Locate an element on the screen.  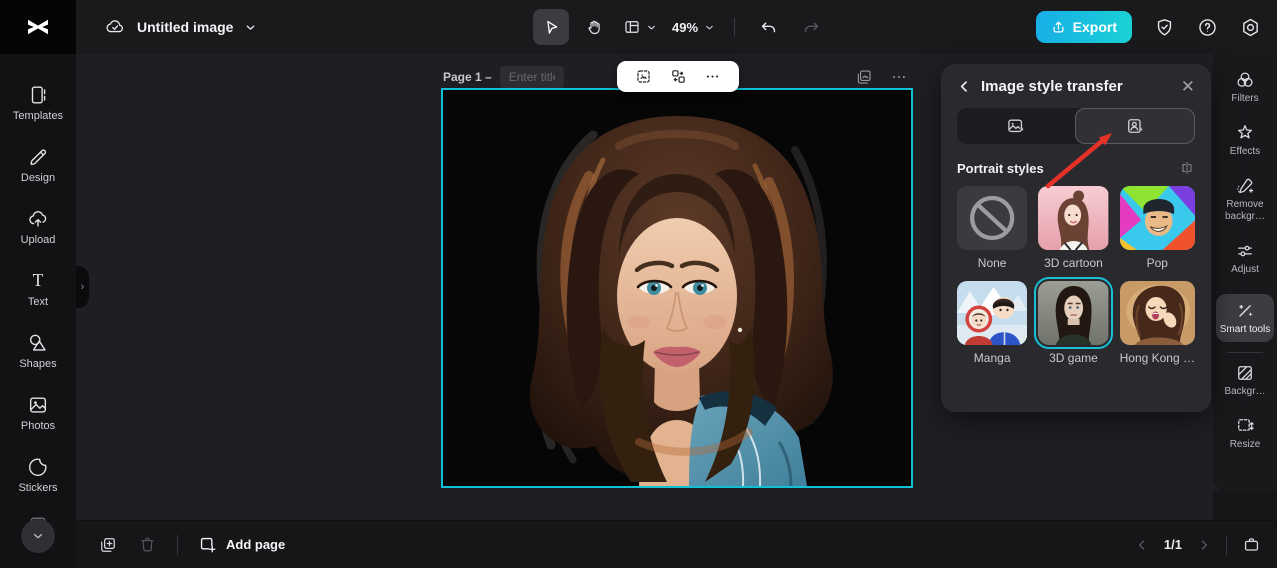
sidebar-item-templates: Templates is located at coordinates (38, 103).